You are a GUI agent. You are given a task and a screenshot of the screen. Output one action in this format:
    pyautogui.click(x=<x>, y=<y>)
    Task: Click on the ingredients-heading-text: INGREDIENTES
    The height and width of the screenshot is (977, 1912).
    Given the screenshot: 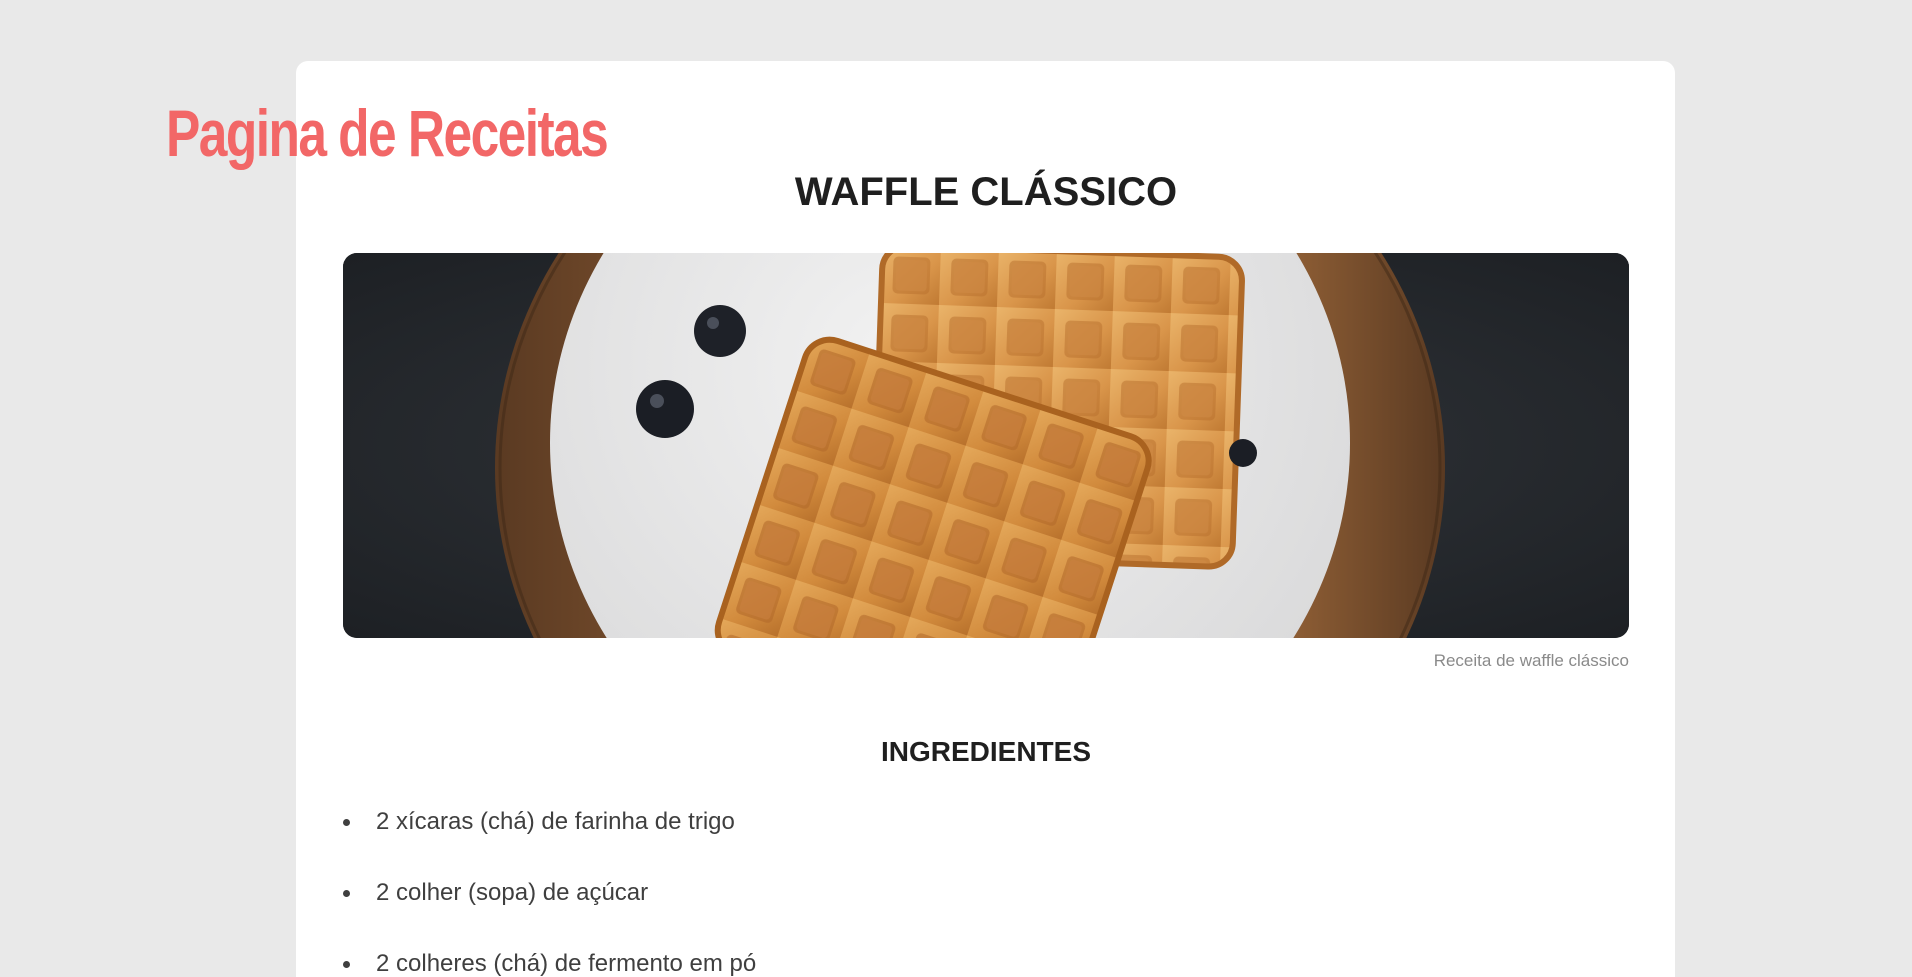 What is the action you would take?
    pyautogui.click(x=986, y=751)
    